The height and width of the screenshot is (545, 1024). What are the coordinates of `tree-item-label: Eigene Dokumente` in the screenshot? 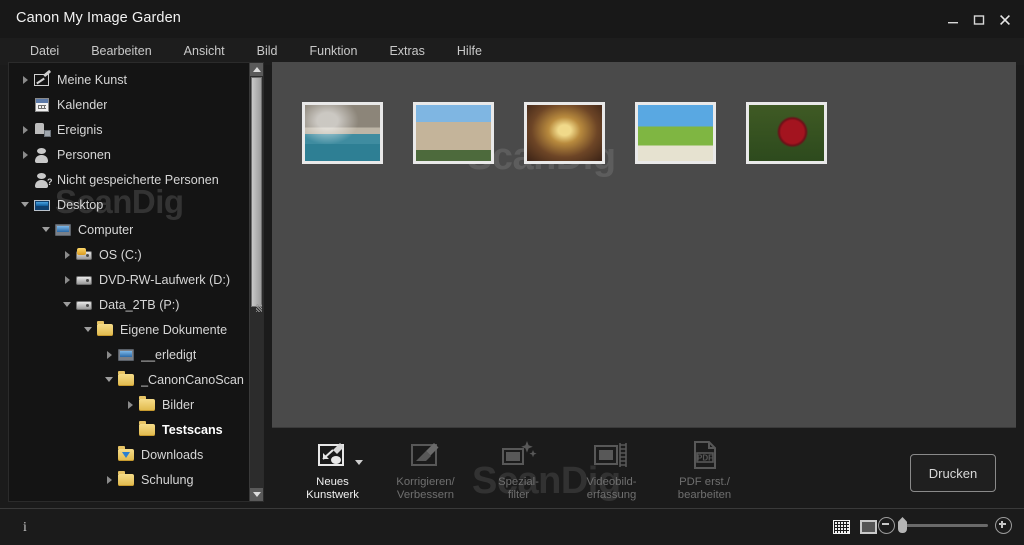 It's located at (174, 329).